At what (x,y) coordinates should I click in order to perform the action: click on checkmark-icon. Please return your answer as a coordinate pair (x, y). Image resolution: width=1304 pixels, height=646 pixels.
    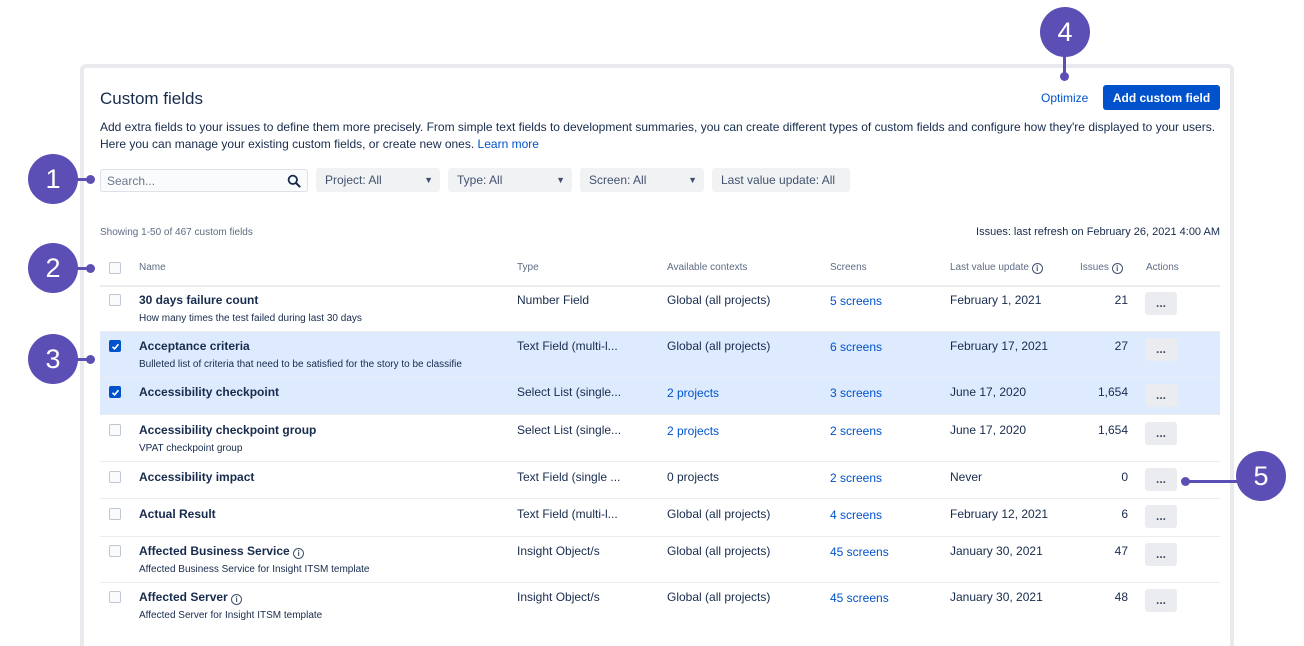
    Looking at the image, I should click on (115, 392).